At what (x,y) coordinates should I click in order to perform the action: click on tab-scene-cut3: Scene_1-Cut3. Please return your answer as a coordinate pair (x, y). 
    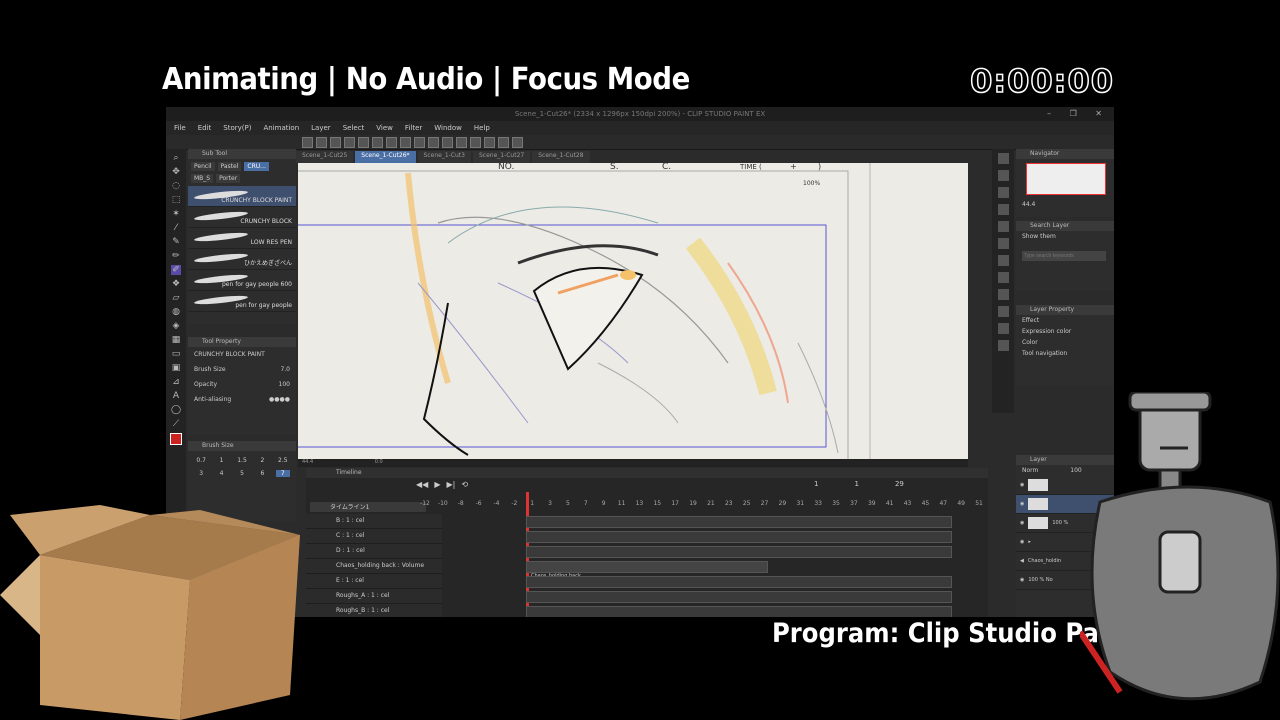
    Looking at the image, I should click on (444, 157).